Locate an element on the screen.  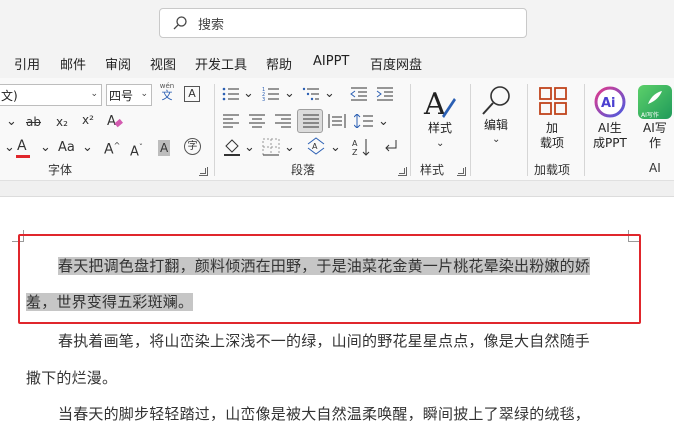
menu-bar: 引用 邮件 审阅 视图 开发工具 帮助 AIPPT 百度网盘 is located at coordinates (337, 62).